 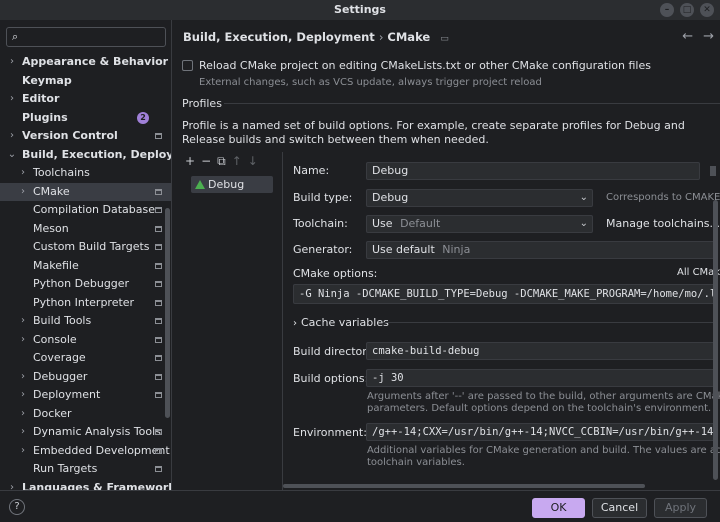 I want to click on cache-divider, so click(x=548, y=322).